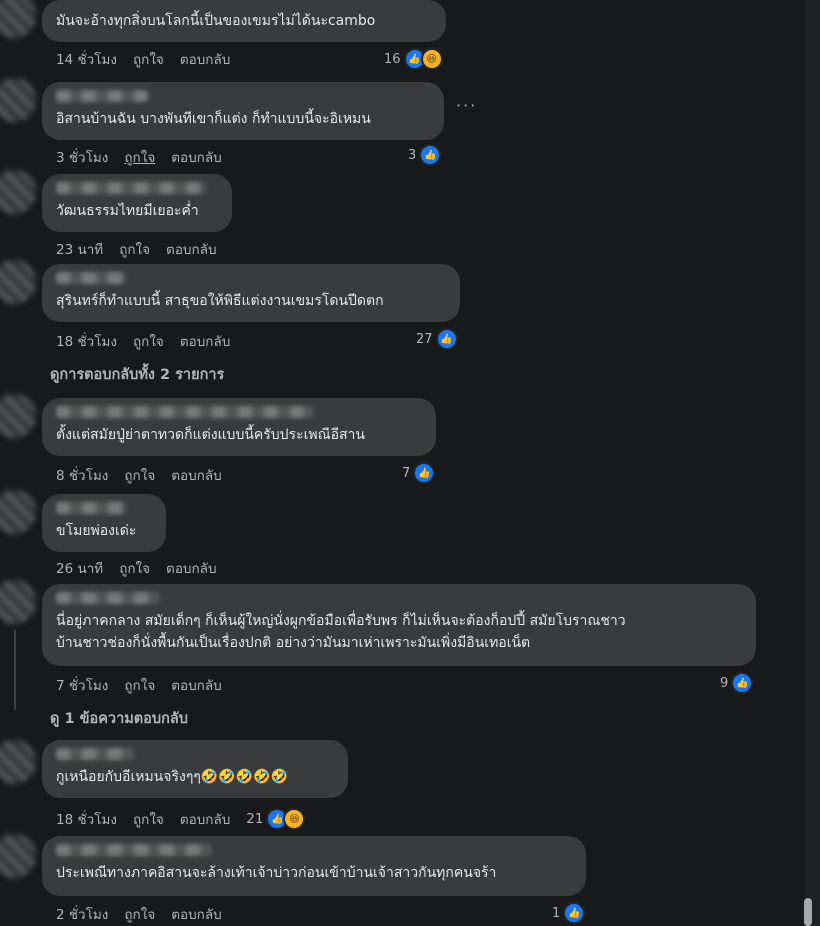  Describe the element at coordinates (79, 249) in the screenshot. I see `comment-time: 23 นาที` at that location.